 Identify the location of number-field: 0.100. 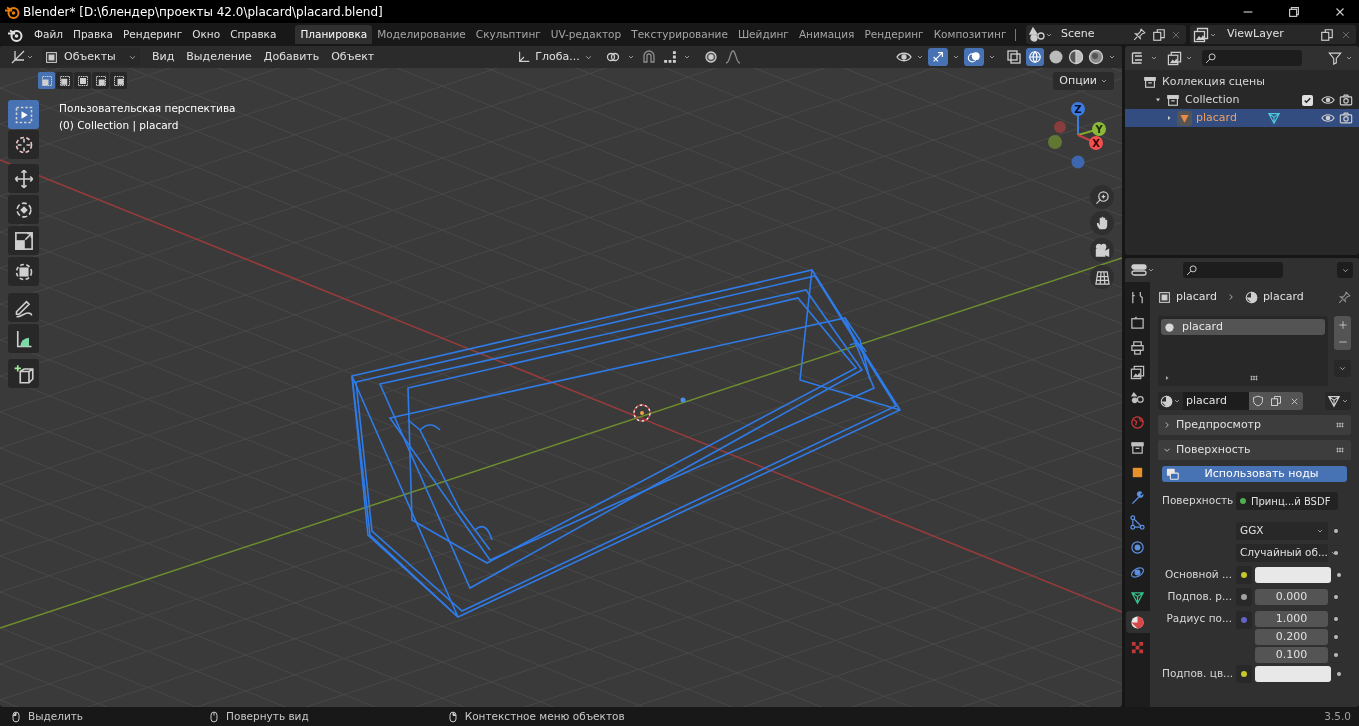
(1291, 655).